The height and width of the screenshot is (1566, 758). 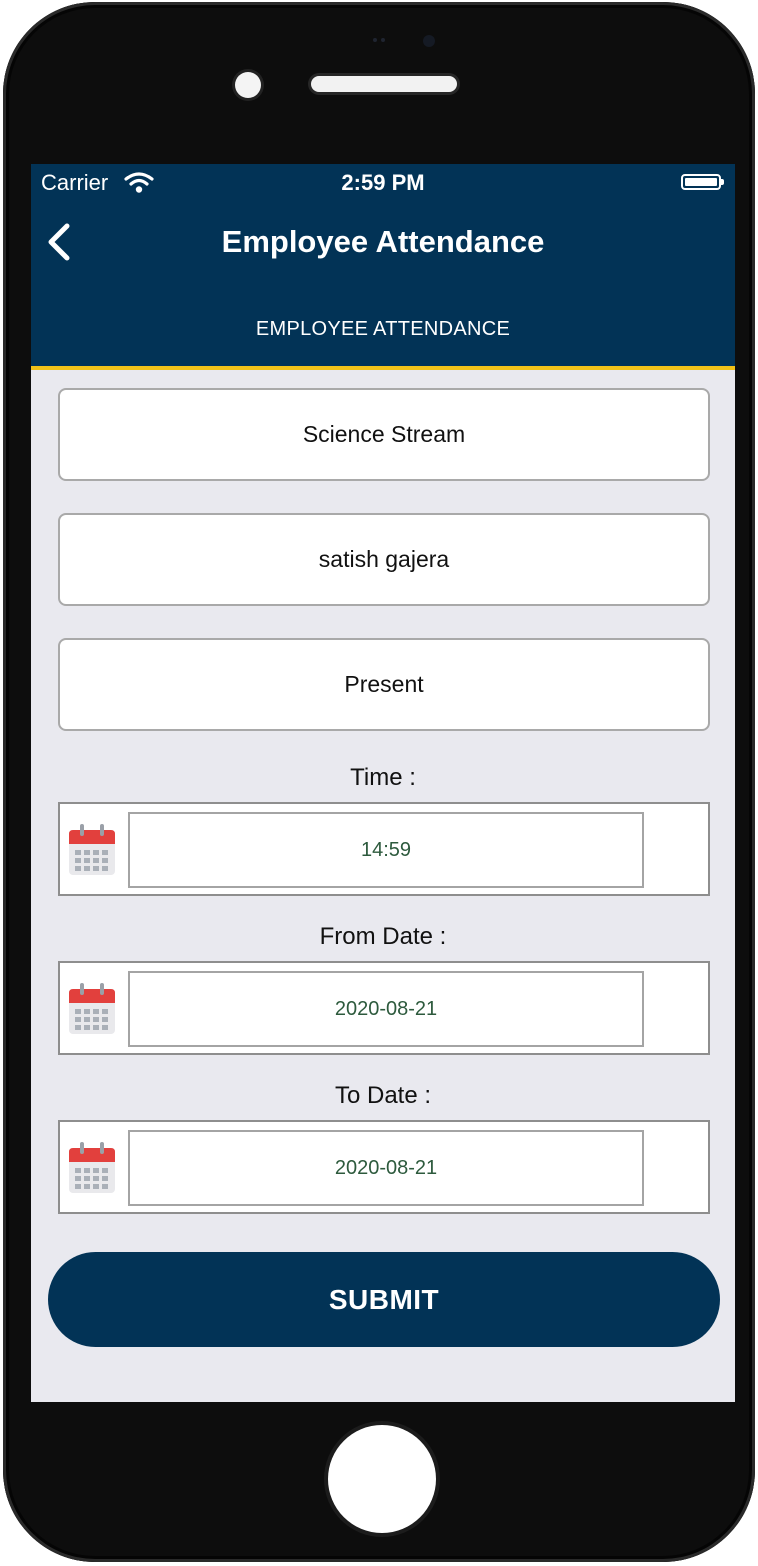 What do you see at coordinates (384, 84) in the screenshot?
I see `earpiece-speaker` at bounding box center [384, 84].